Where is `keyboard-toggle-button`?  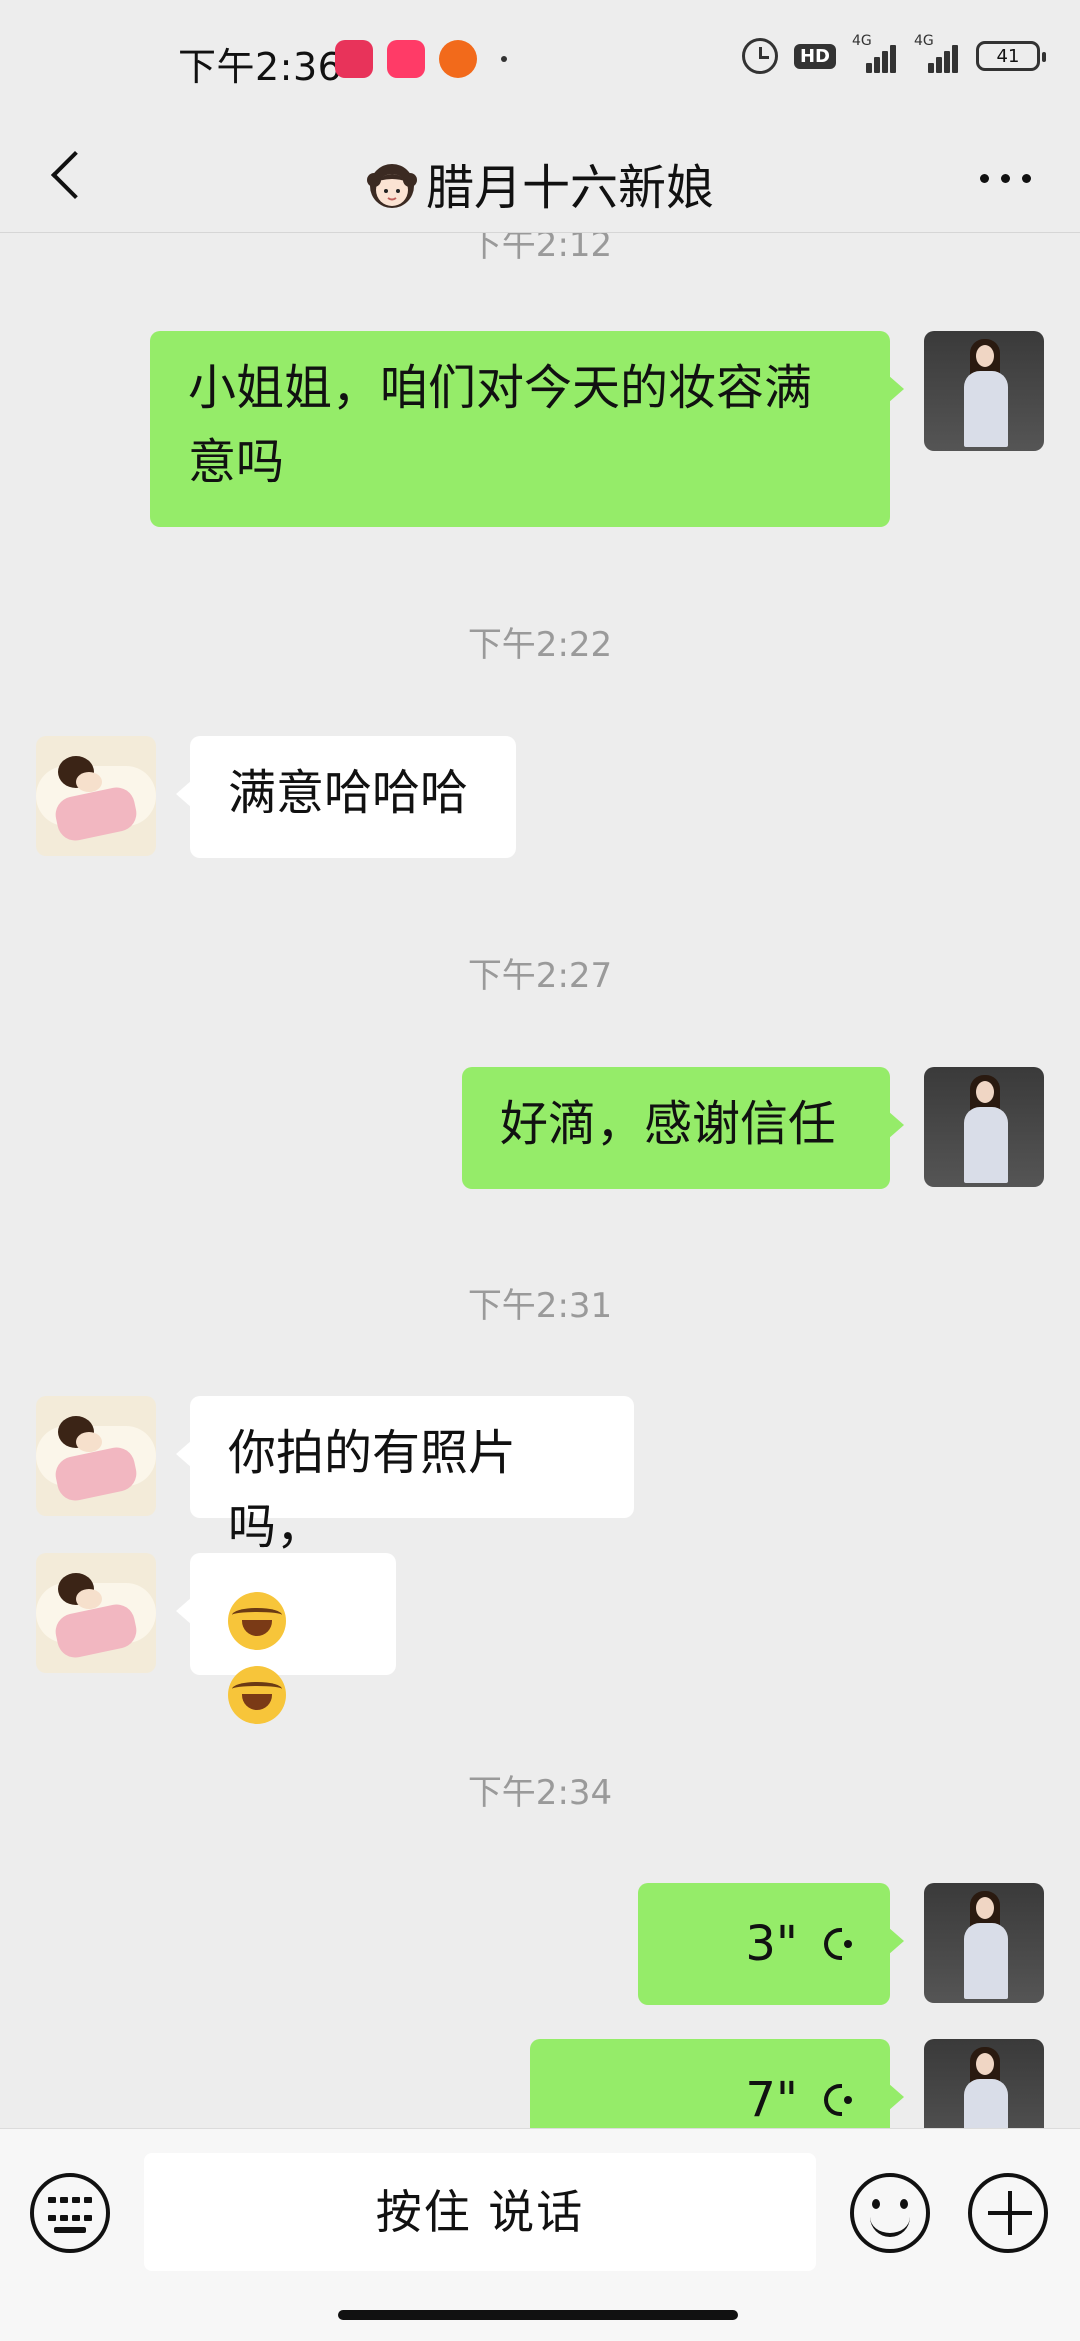 keyboard-toggle-button is located at coordinates (70, 2213).